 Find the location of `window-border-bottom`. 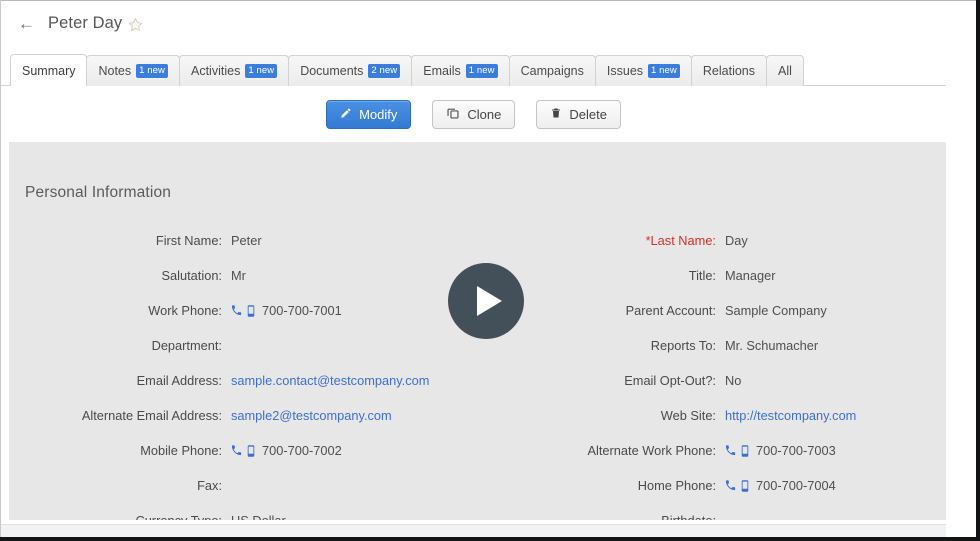

window-border-bottom is located at coordinates (490, 539).